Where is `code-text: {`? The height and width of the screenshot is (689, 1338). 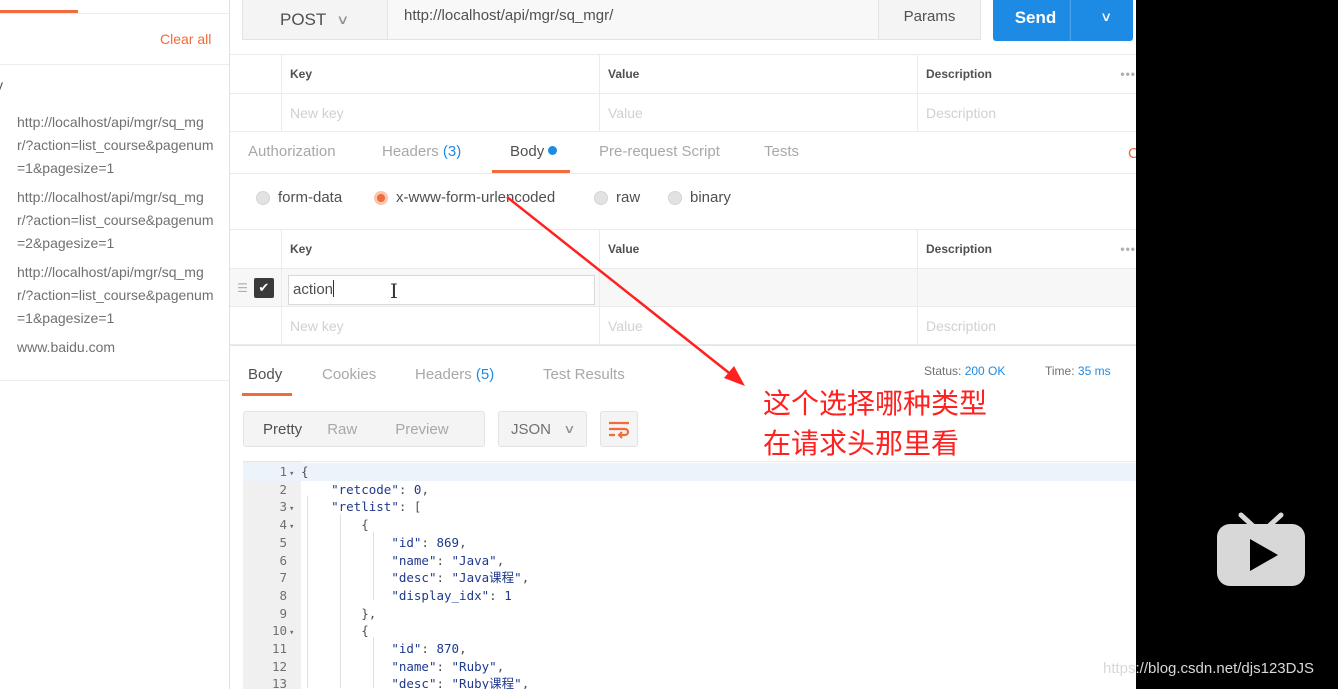 code-text: { is located at coordinates (305, 471).